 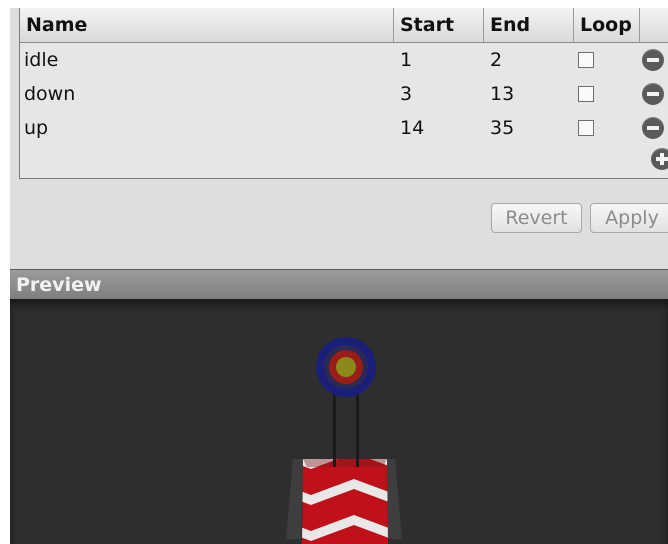 I want to click on plus-circle-icon, so click(x=659, y=159).